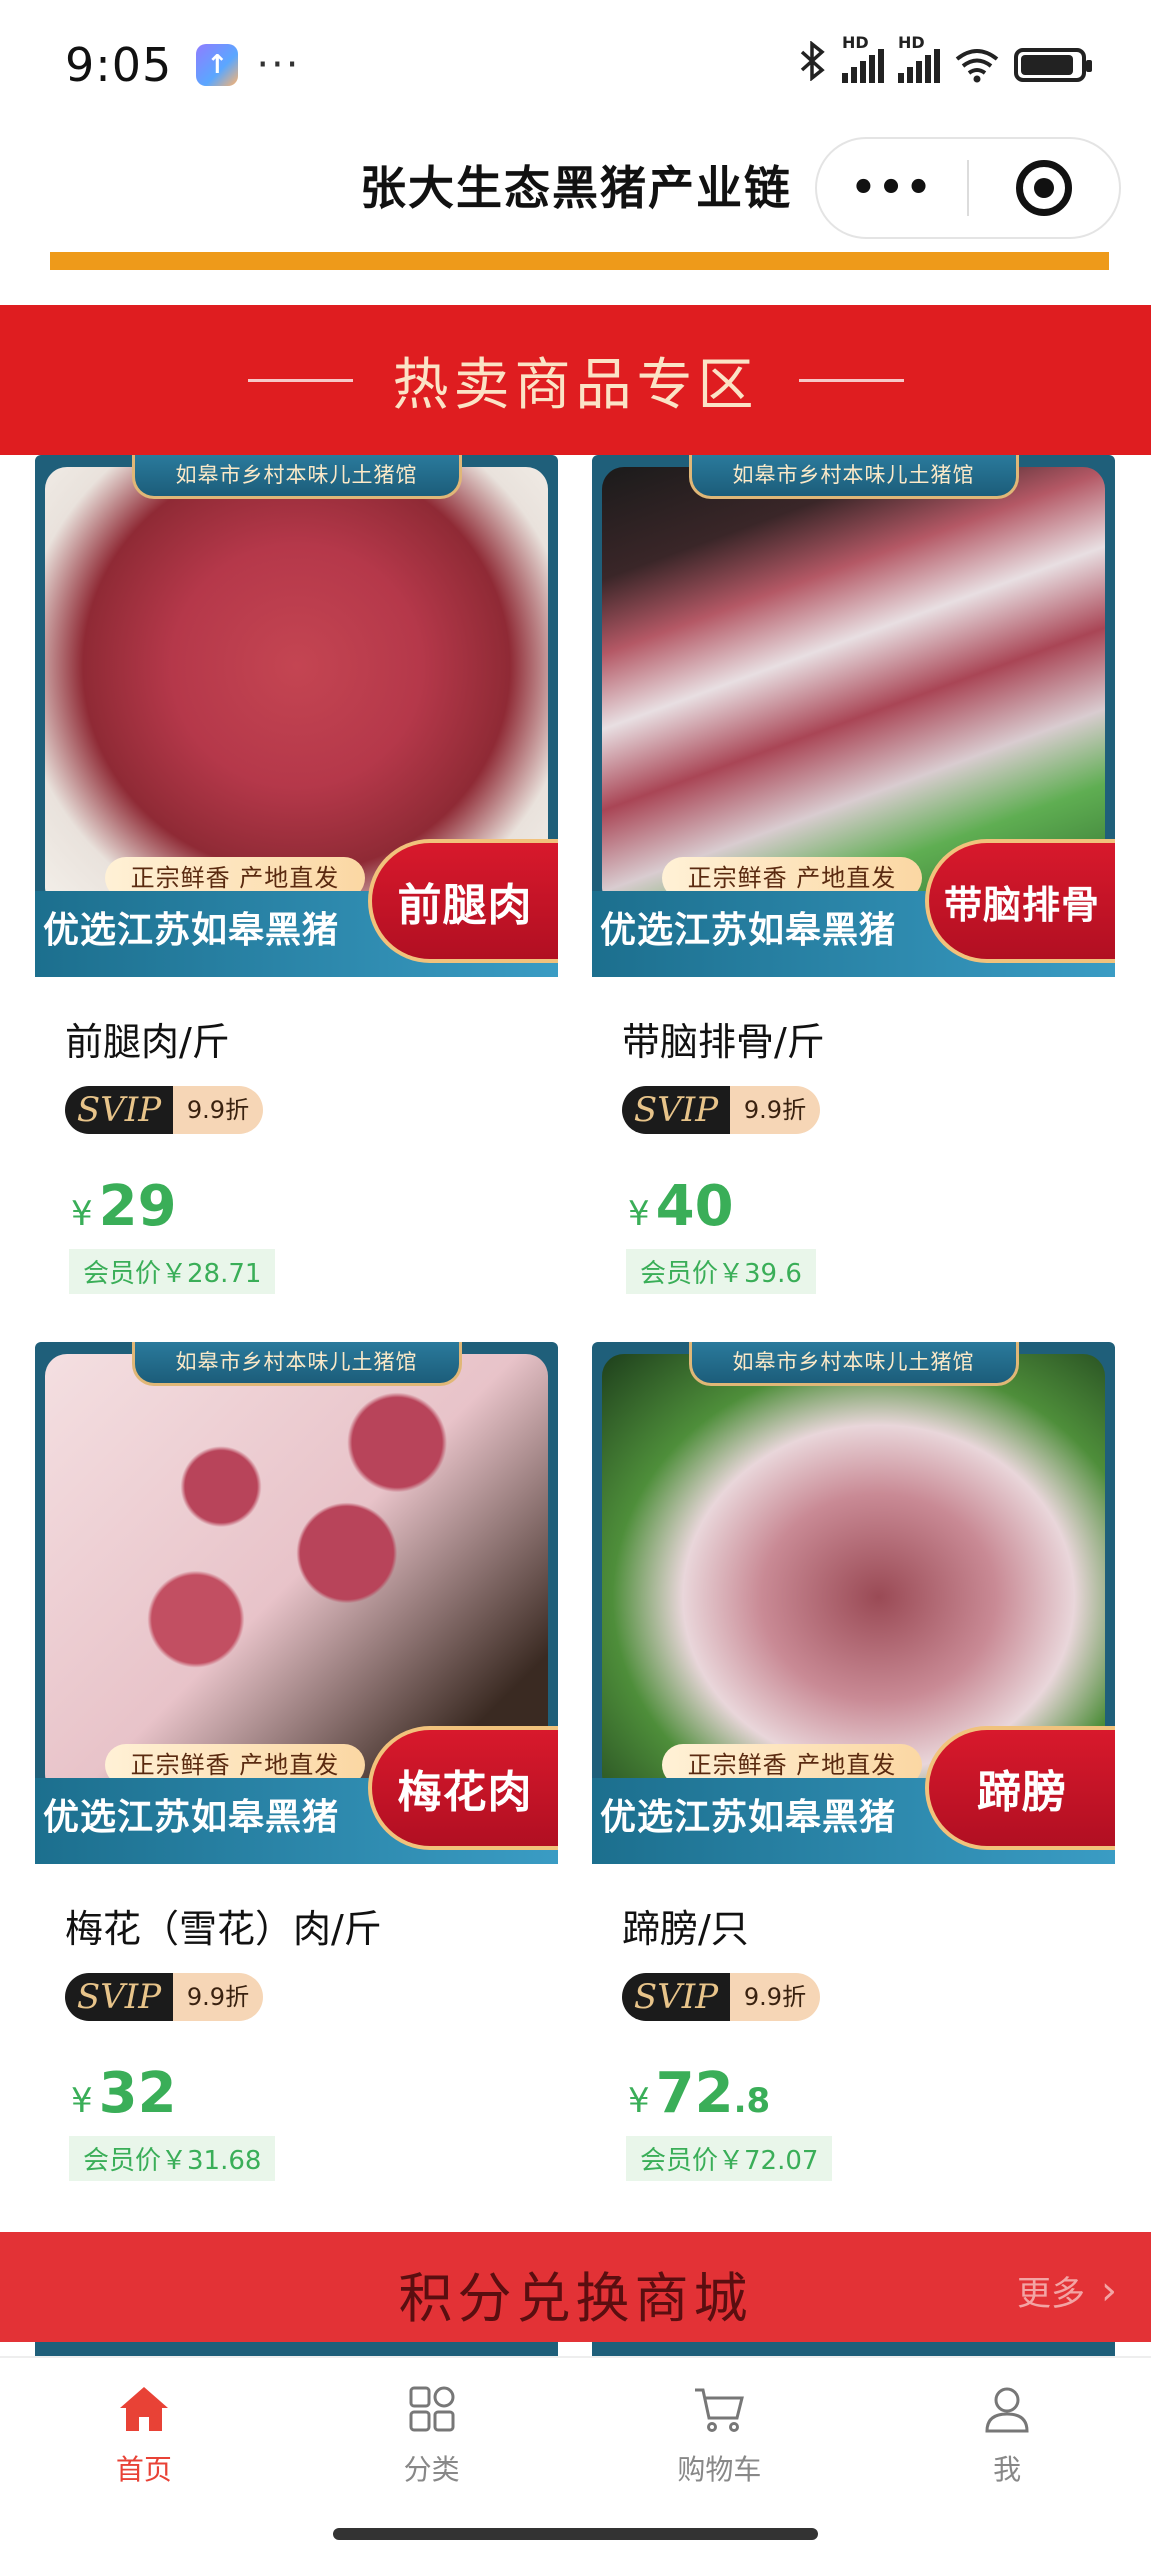  I want to click on cart-icon, so click(719, 2409).